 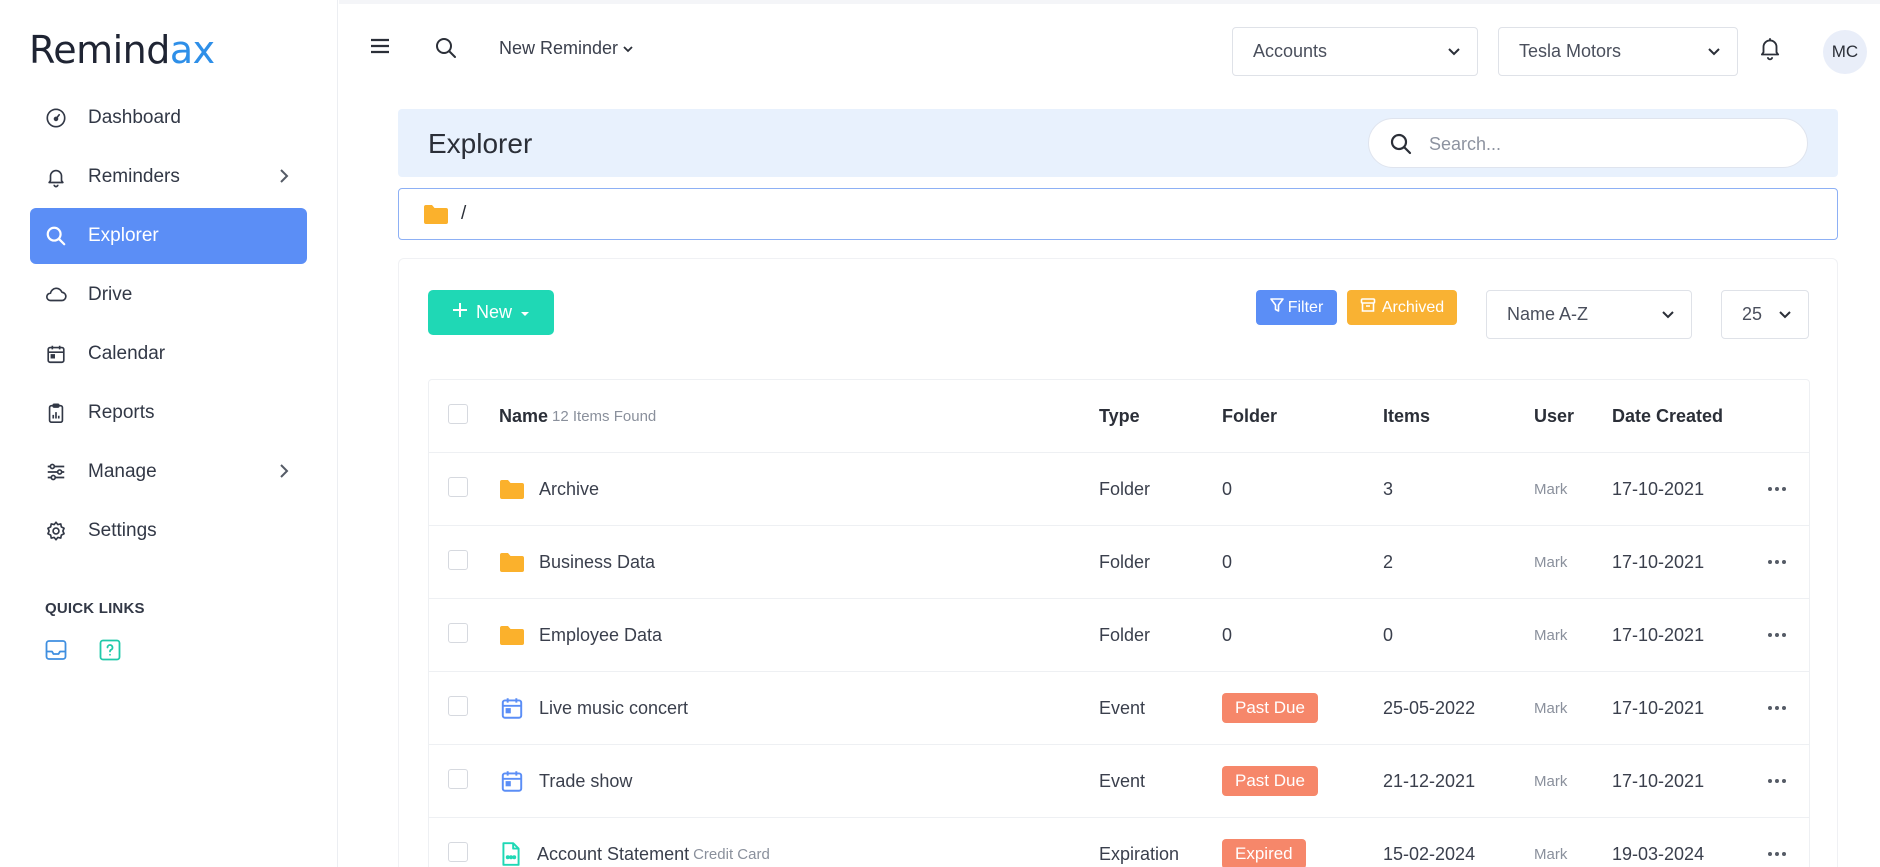 What do you see at coordinates (168, 413) in the screenshot?
I see `sidebar-item-reports: Reports` at bounding box center [168, 413].